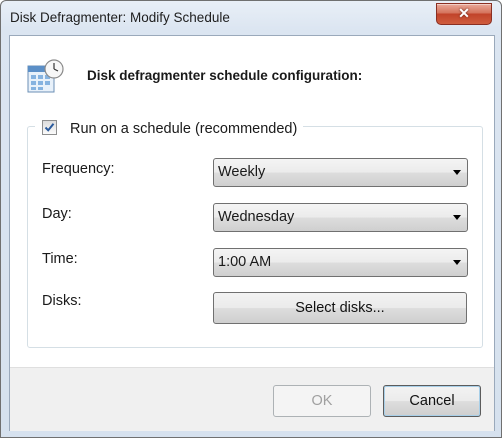 This screenshot has width=502, height=438. I want to click on cancel-button: Cancel, so click(432, 401).